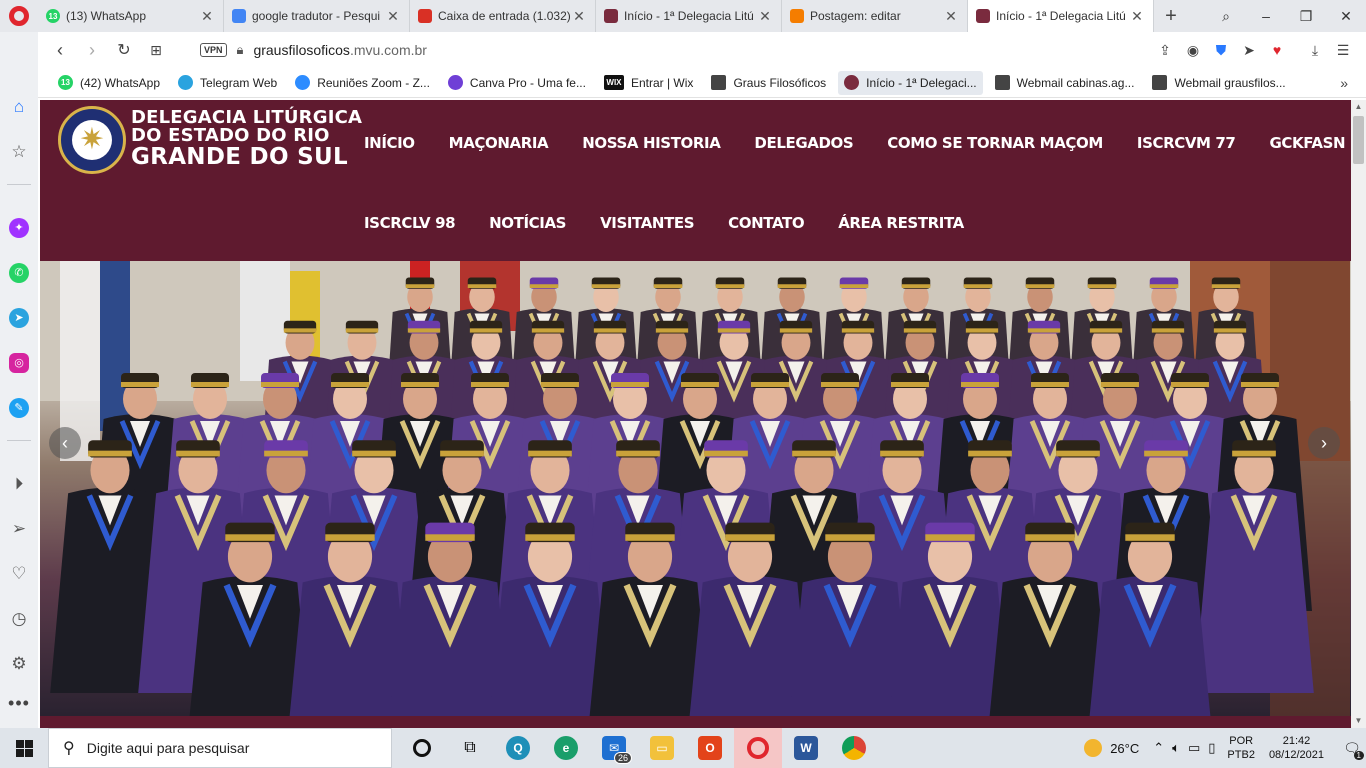 Image resolution: width=1366 pixels, height=768 pixels. What do you see at coordinates (92, 140) in the screenshot?
I see `logo-seal-icon: ✷` at bounding box center [92, 140].